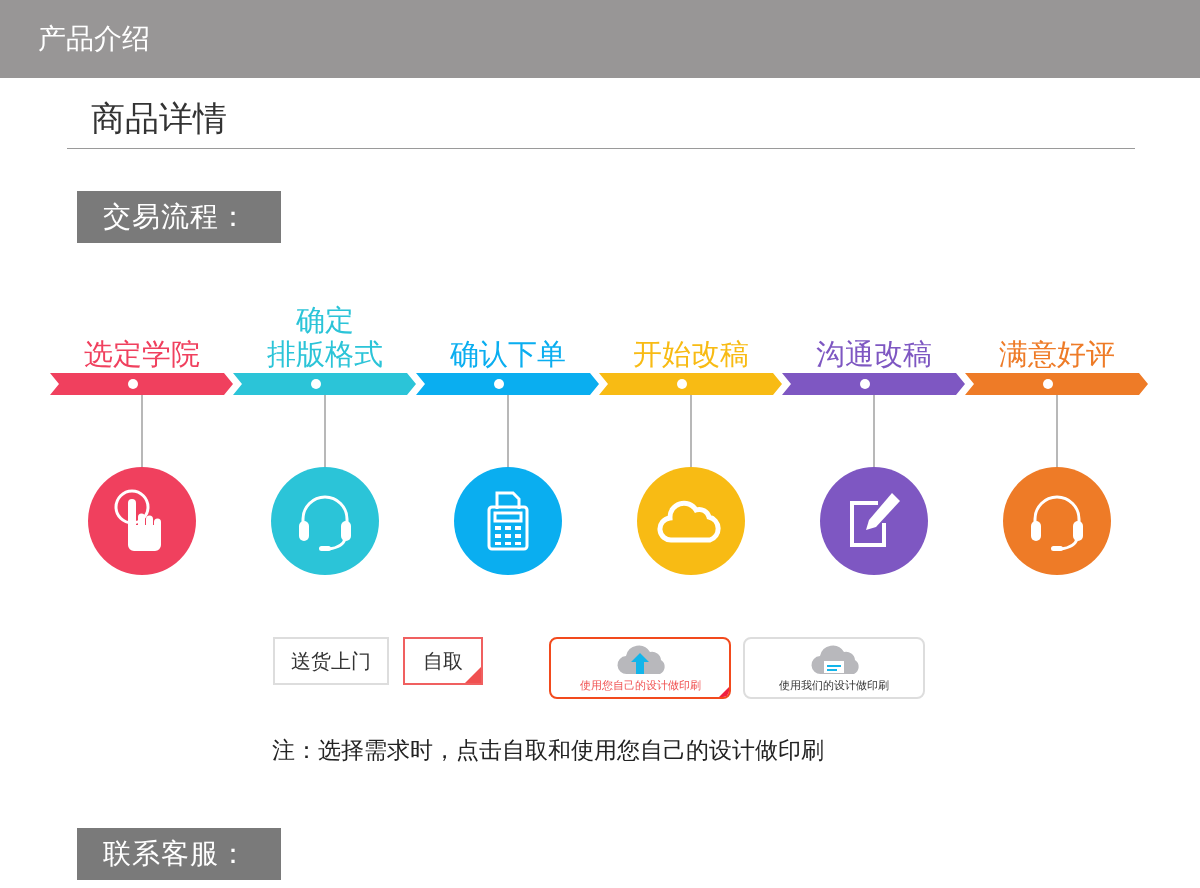  I want to click on design-option-button: 使用我们的设计做印刷, so click(834, 668).